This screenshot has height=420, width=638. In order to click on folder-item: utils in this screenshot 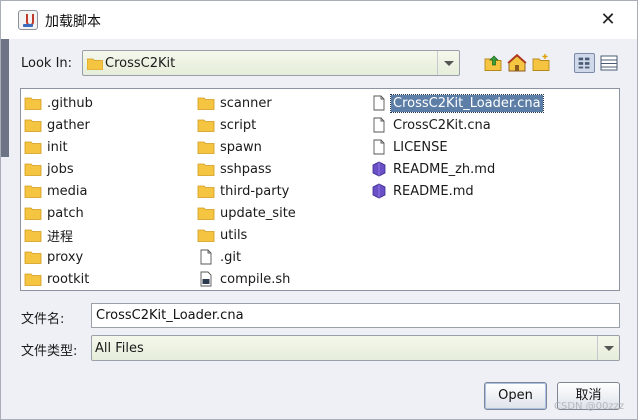, I will do `click(247, 235)`.